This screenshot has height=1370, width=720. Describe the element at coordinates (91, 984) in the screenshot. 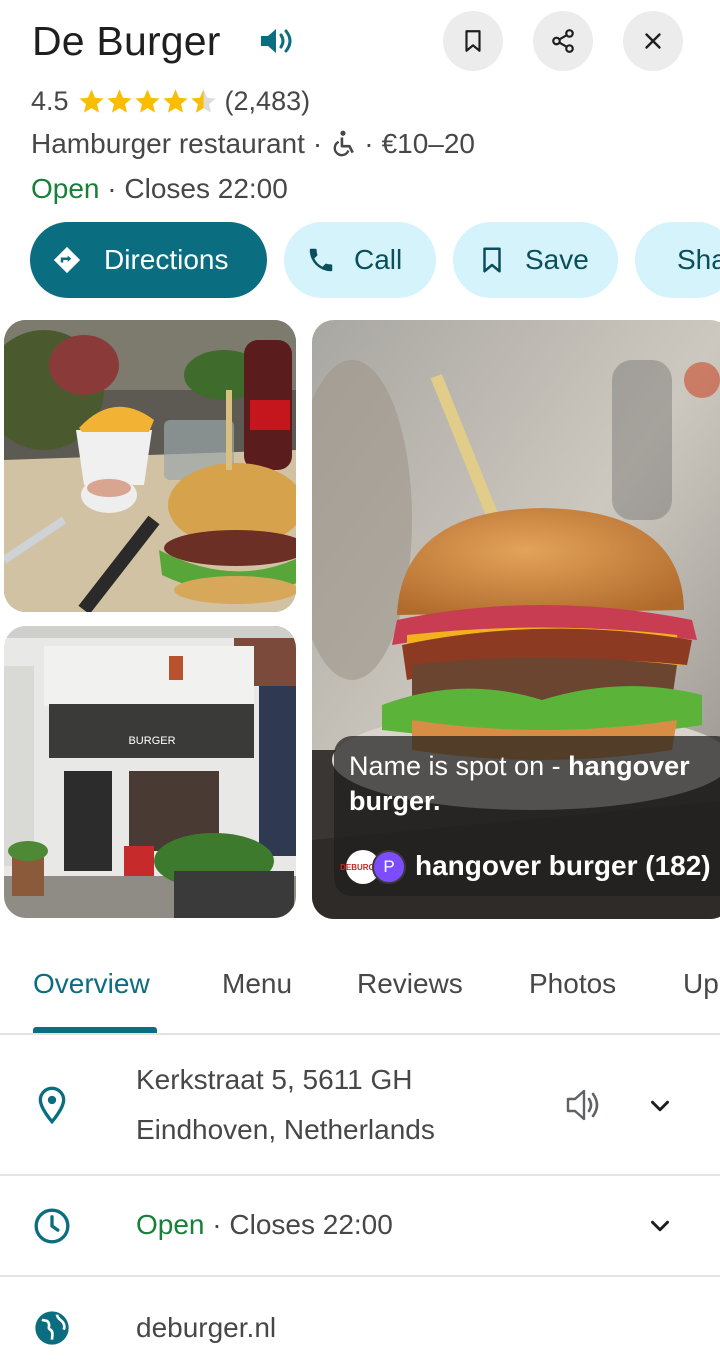

I see `tab-overview: Overview` at that location.